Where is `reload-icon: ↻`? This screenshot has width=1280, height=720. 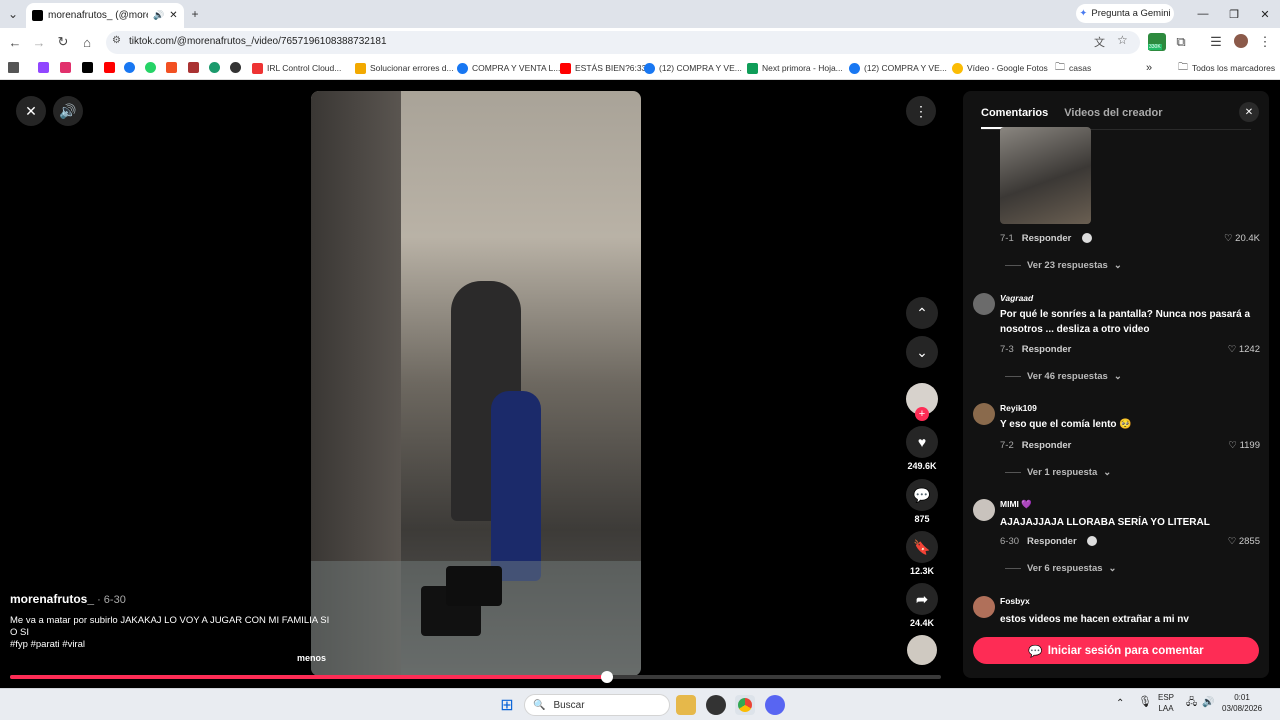 reload-icon: ↻ is located at coordinates (63, 42).